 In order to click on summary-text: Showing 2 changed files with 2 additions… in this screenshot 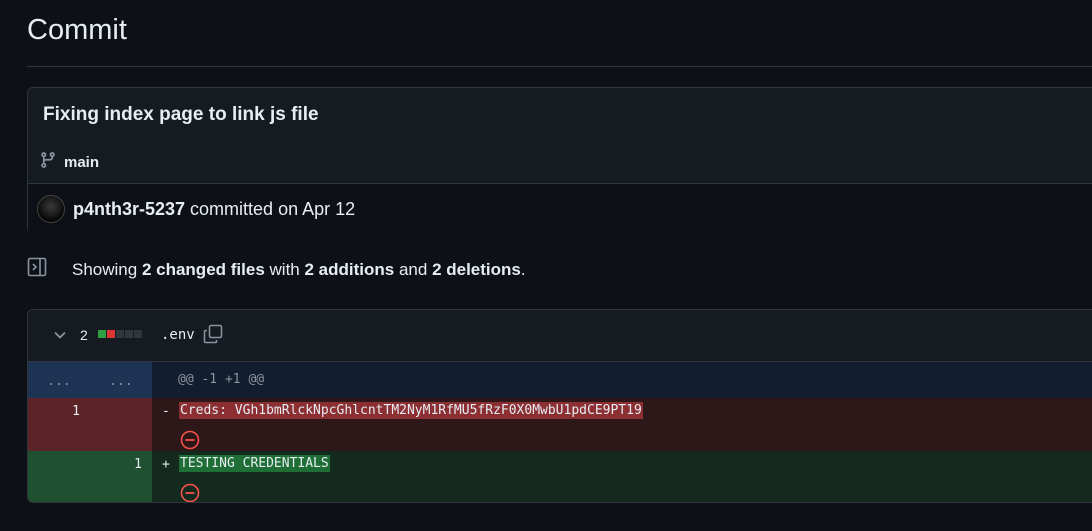, I will do `click(299, 269)`.